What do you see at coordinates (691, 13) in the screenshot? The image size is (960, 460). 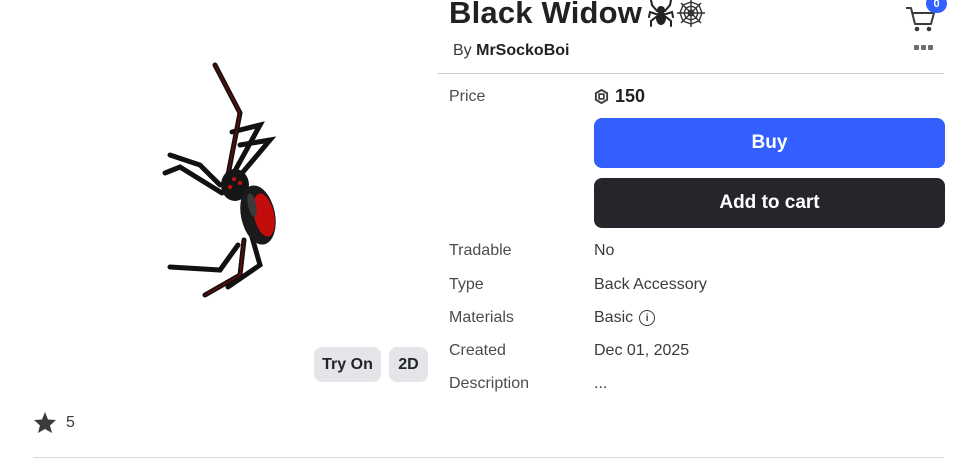 I see `spiderweb-emoji-icon` at bounding box center [691, 13].